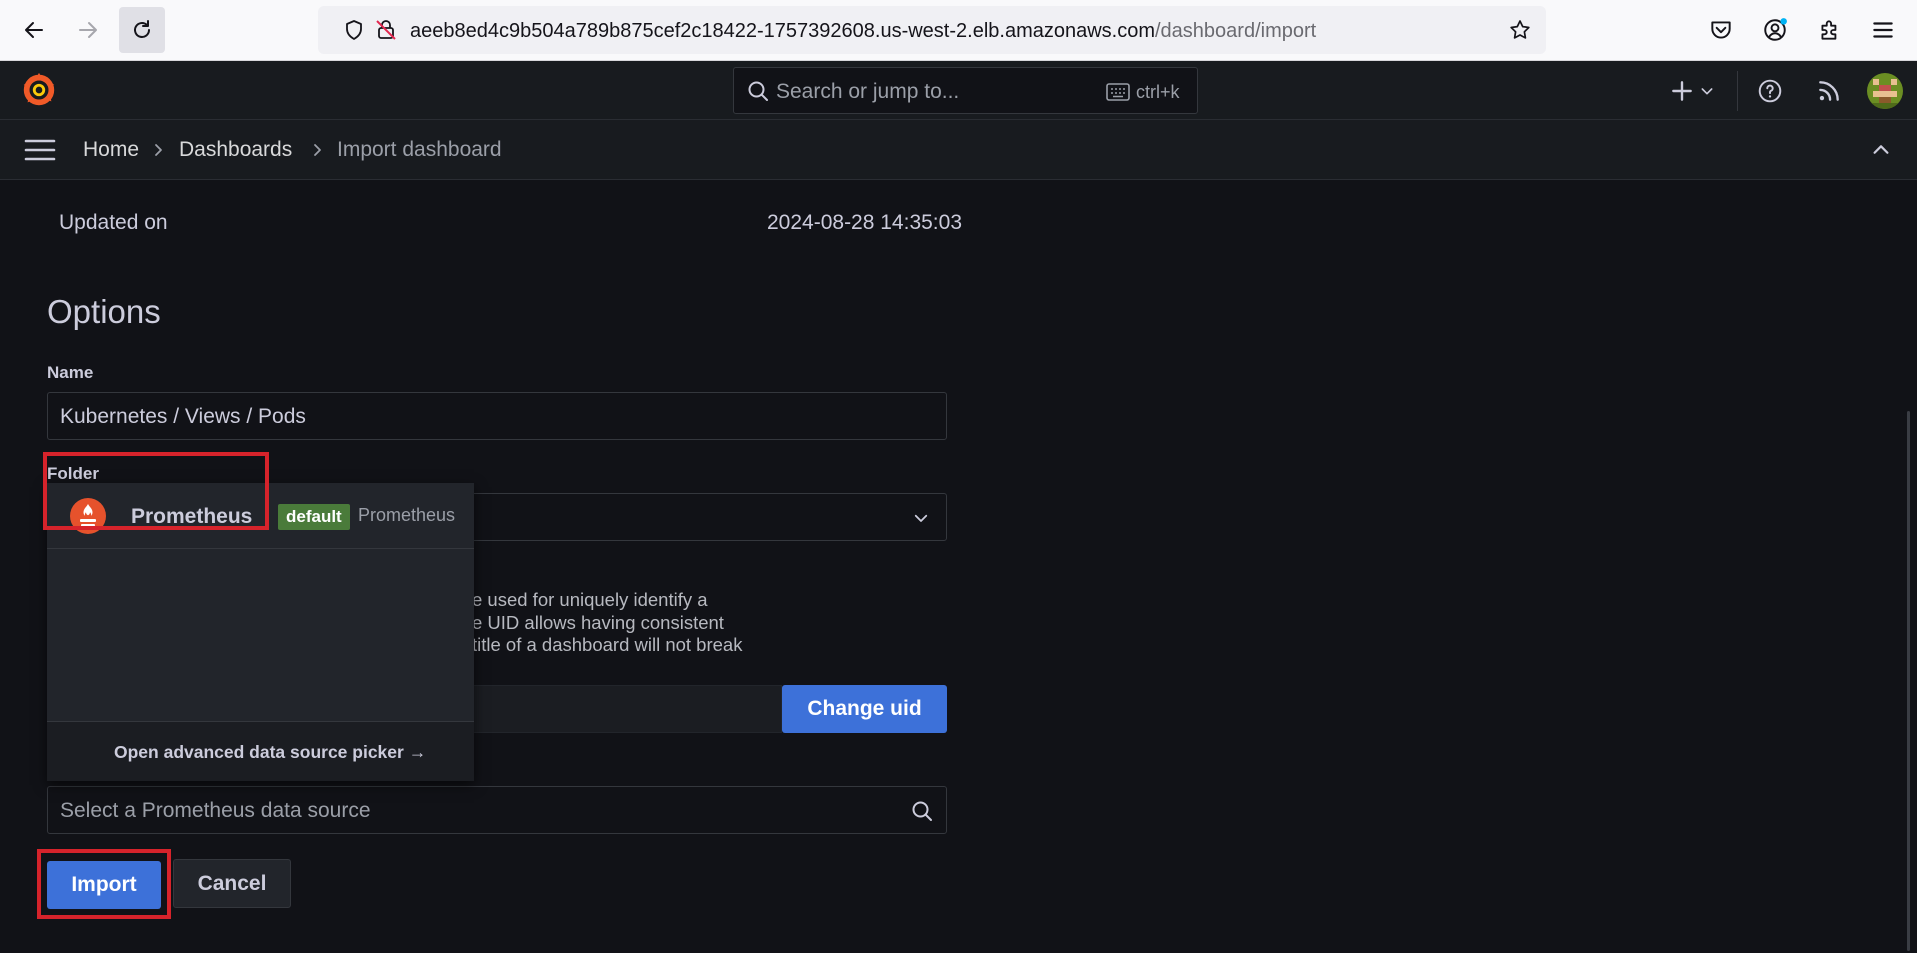 This screenshot has height=953, width=1917. Describe the element at coordinates (958, 150) in the screenshot. I see `breadcrumb-bar: Home Dashboards Import dashboard` at that location.